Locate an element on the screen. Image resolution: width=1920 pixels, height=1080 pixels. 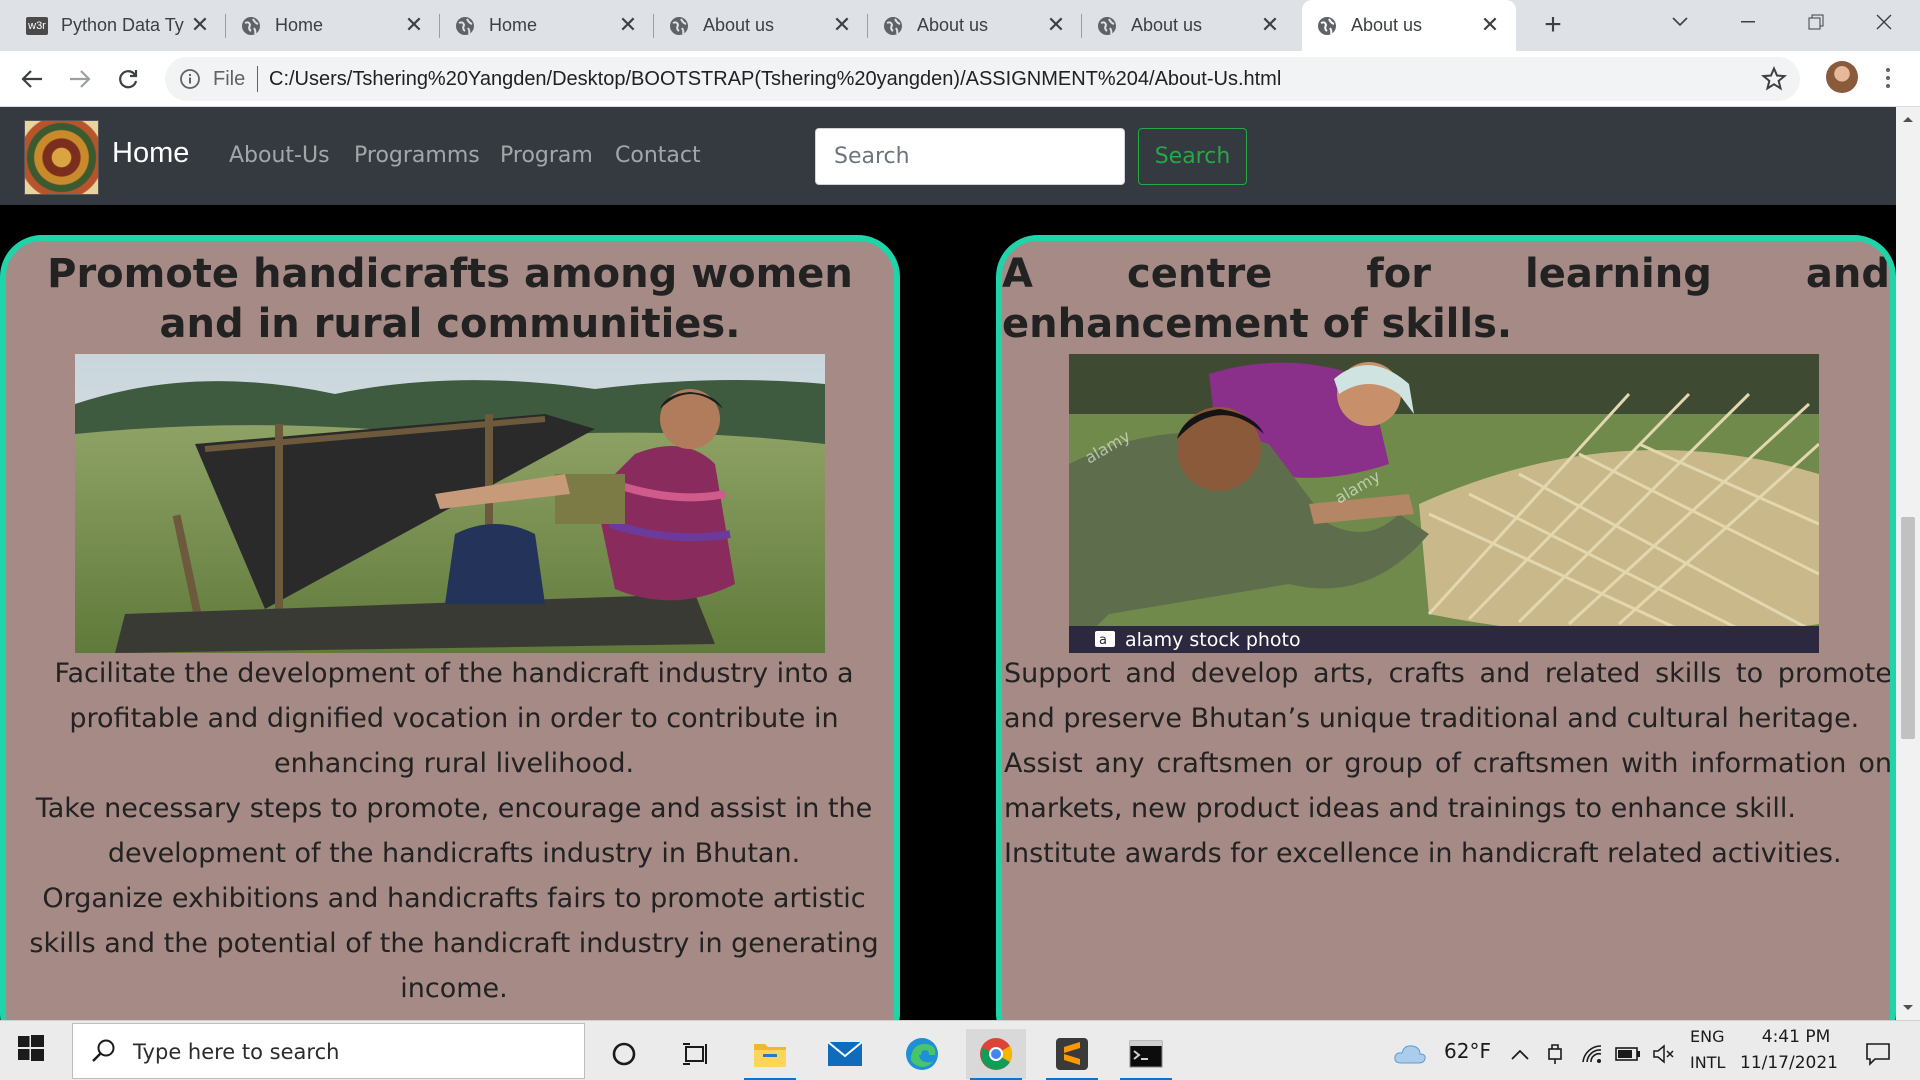
scrollbar-thumb is located at coordinates (1908, 628).